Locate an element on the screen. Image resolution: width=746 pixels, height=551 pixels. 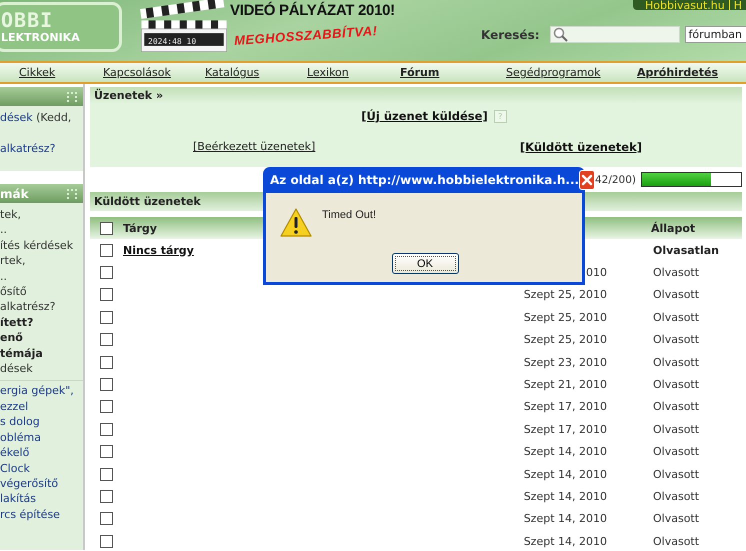
column-header: Tárgy is located at coordinates (140, 228).